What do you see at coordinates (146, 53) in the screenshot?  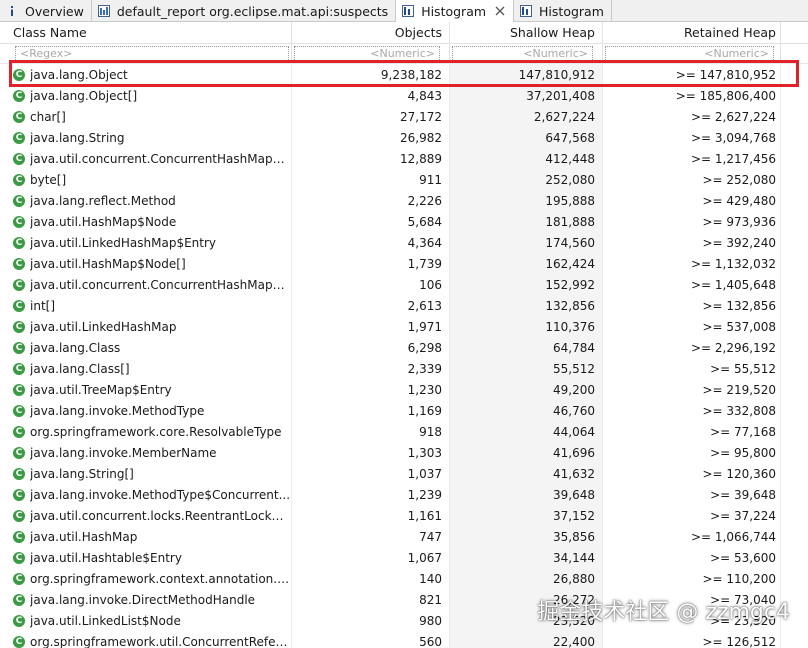 I see `class-name-filter: <Regex>` at bounding box center [146, 53].